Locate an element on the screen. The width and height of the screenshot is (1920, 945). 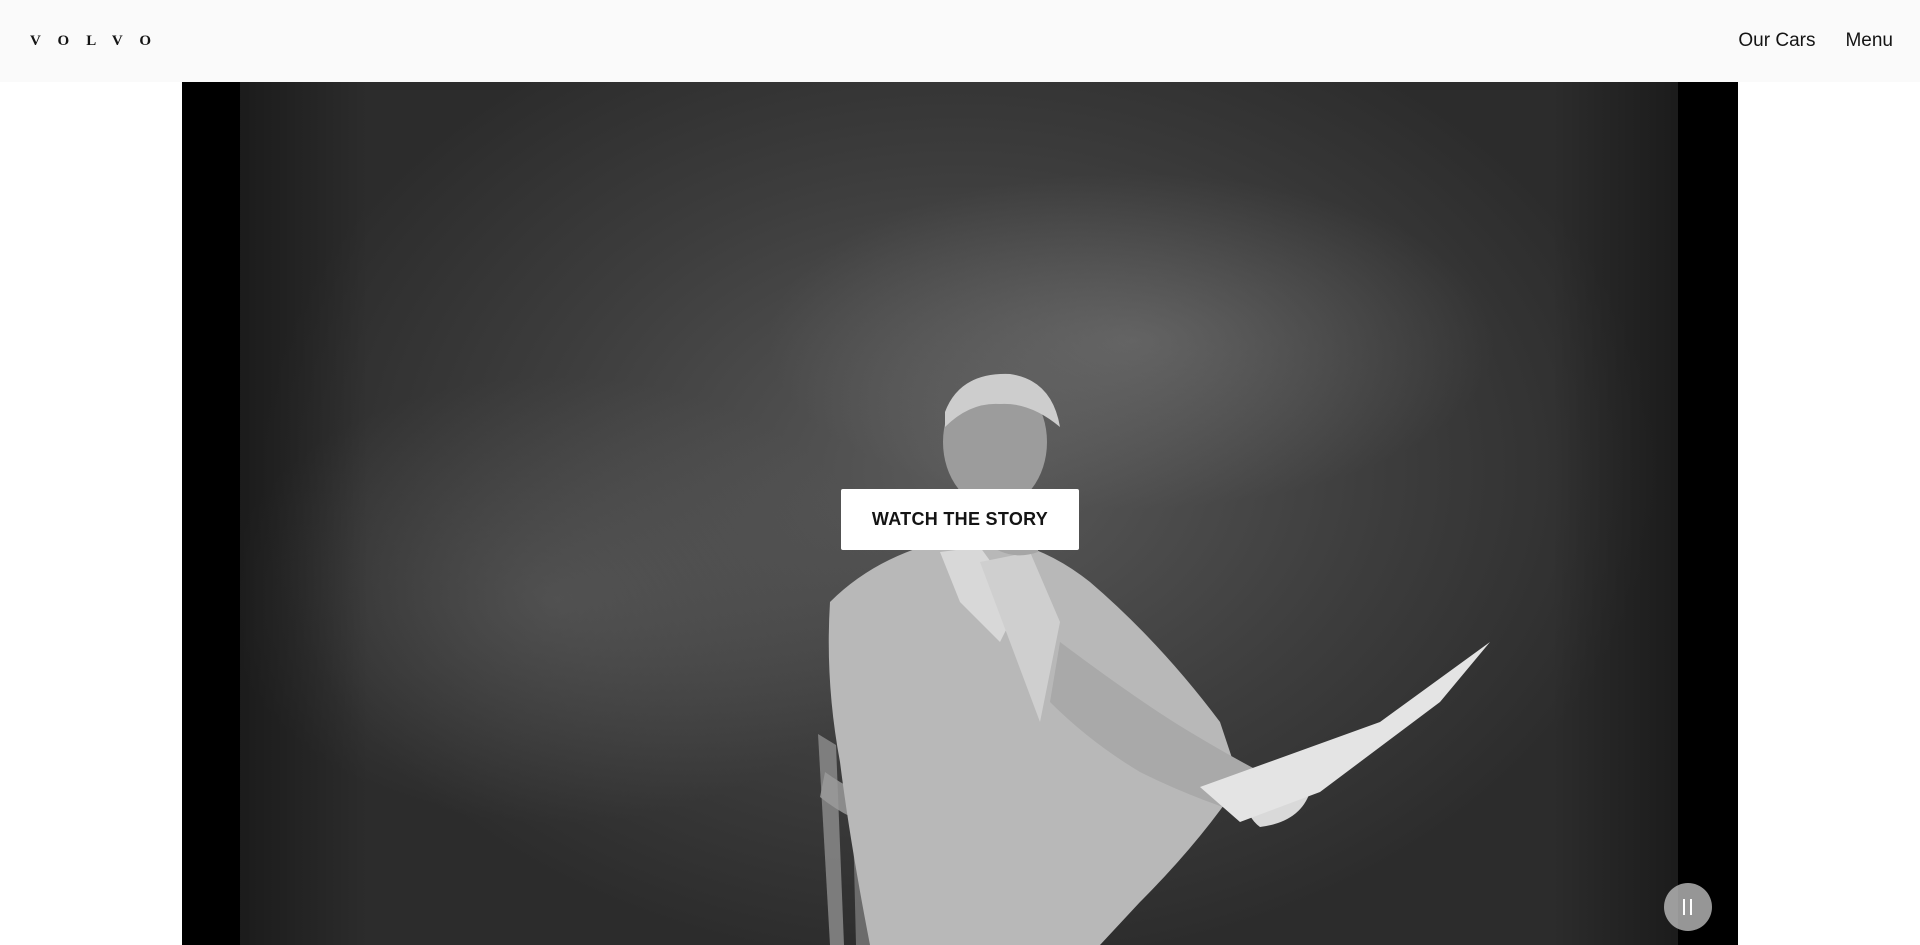
pause-button is located at coordinates (1688, 907).